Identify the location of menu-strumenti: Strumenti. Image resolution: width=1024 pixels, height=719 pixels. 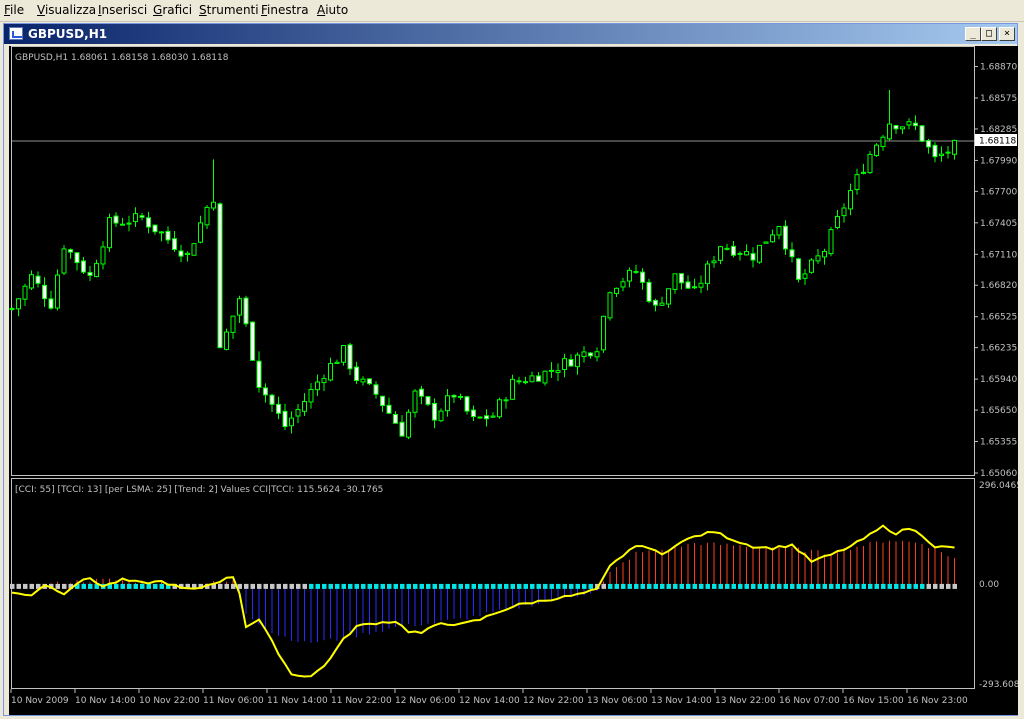
(229, 10).